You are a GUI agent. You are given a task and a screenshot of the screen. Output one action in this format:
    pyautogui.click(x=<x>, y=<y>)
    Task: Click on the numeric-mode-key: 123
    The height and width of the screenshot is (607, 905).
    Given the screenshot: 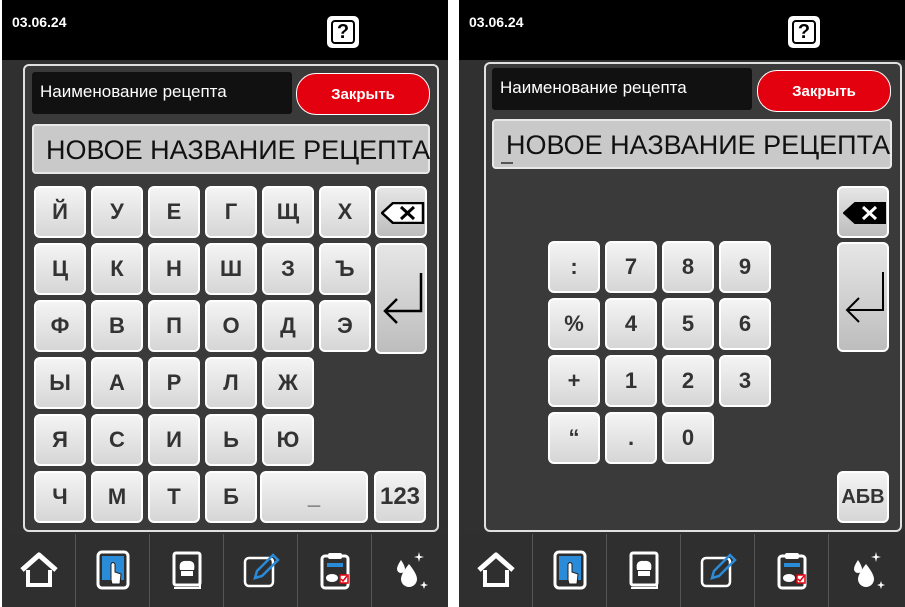 What is the action you would take?
    pyautogui.click(x=400, y=497)
    